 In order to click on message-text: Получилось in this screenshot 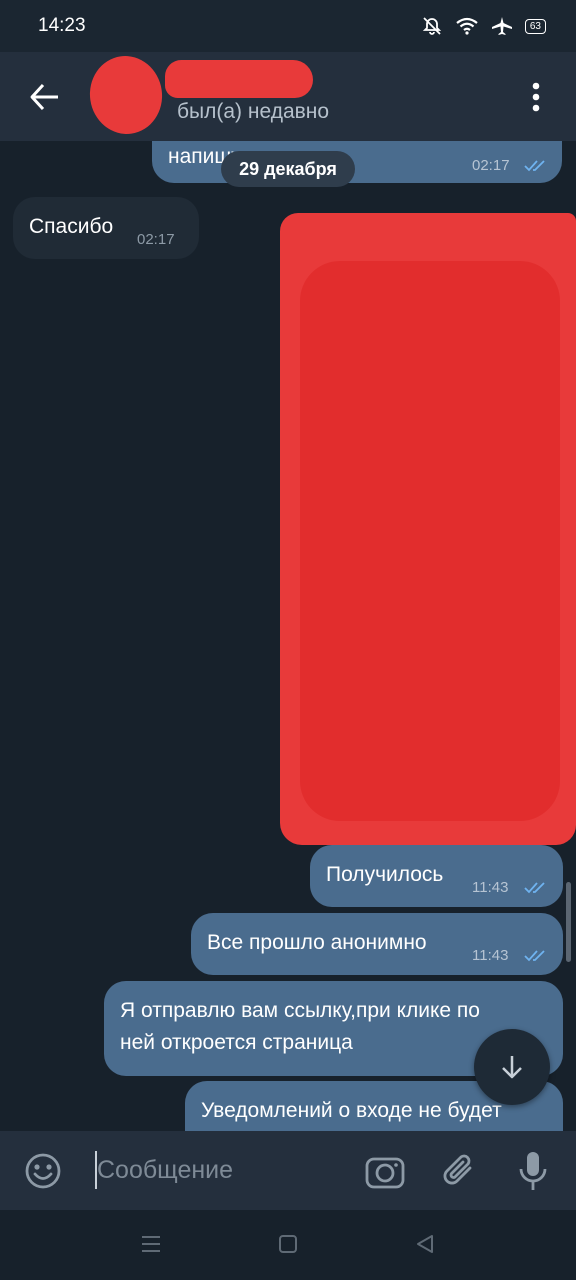, I will do `click(385, 874)`.